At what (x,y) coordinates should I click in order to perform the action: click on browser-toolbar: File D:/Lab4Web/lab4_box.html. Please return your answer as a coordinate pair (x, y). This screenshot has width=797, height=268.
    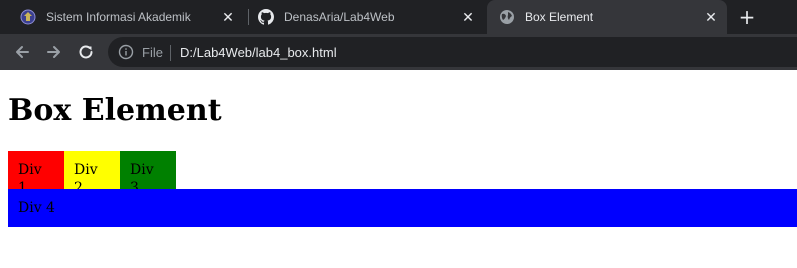
    Looking at the image, I should click on (398, 52).